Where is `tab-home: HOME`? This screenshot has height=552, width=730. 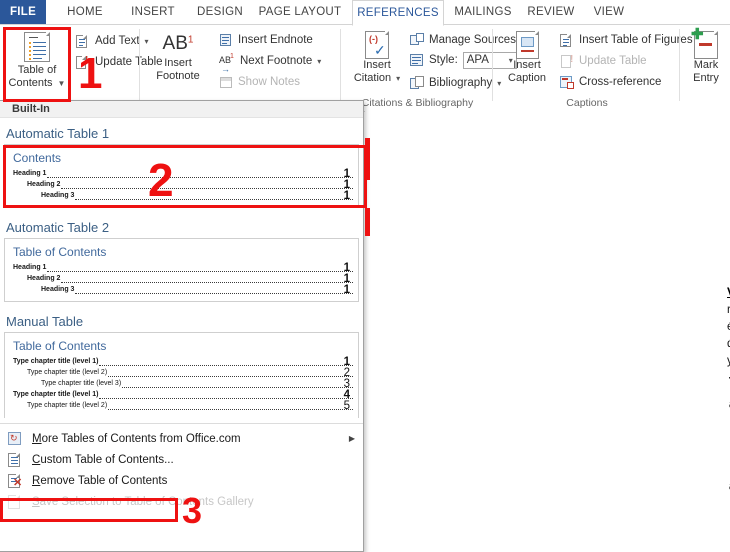
tab-home: HOME is located at coordinates (85, 12).